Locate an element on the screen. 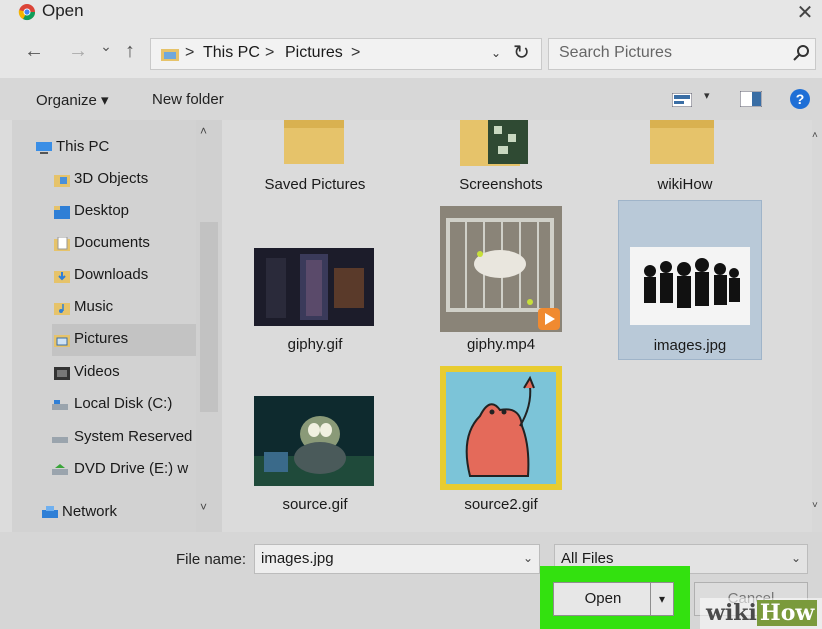 Image resolution: width=822 pixels, height=629 pixels. help-icon: ? is located at coordinates (800, 99).